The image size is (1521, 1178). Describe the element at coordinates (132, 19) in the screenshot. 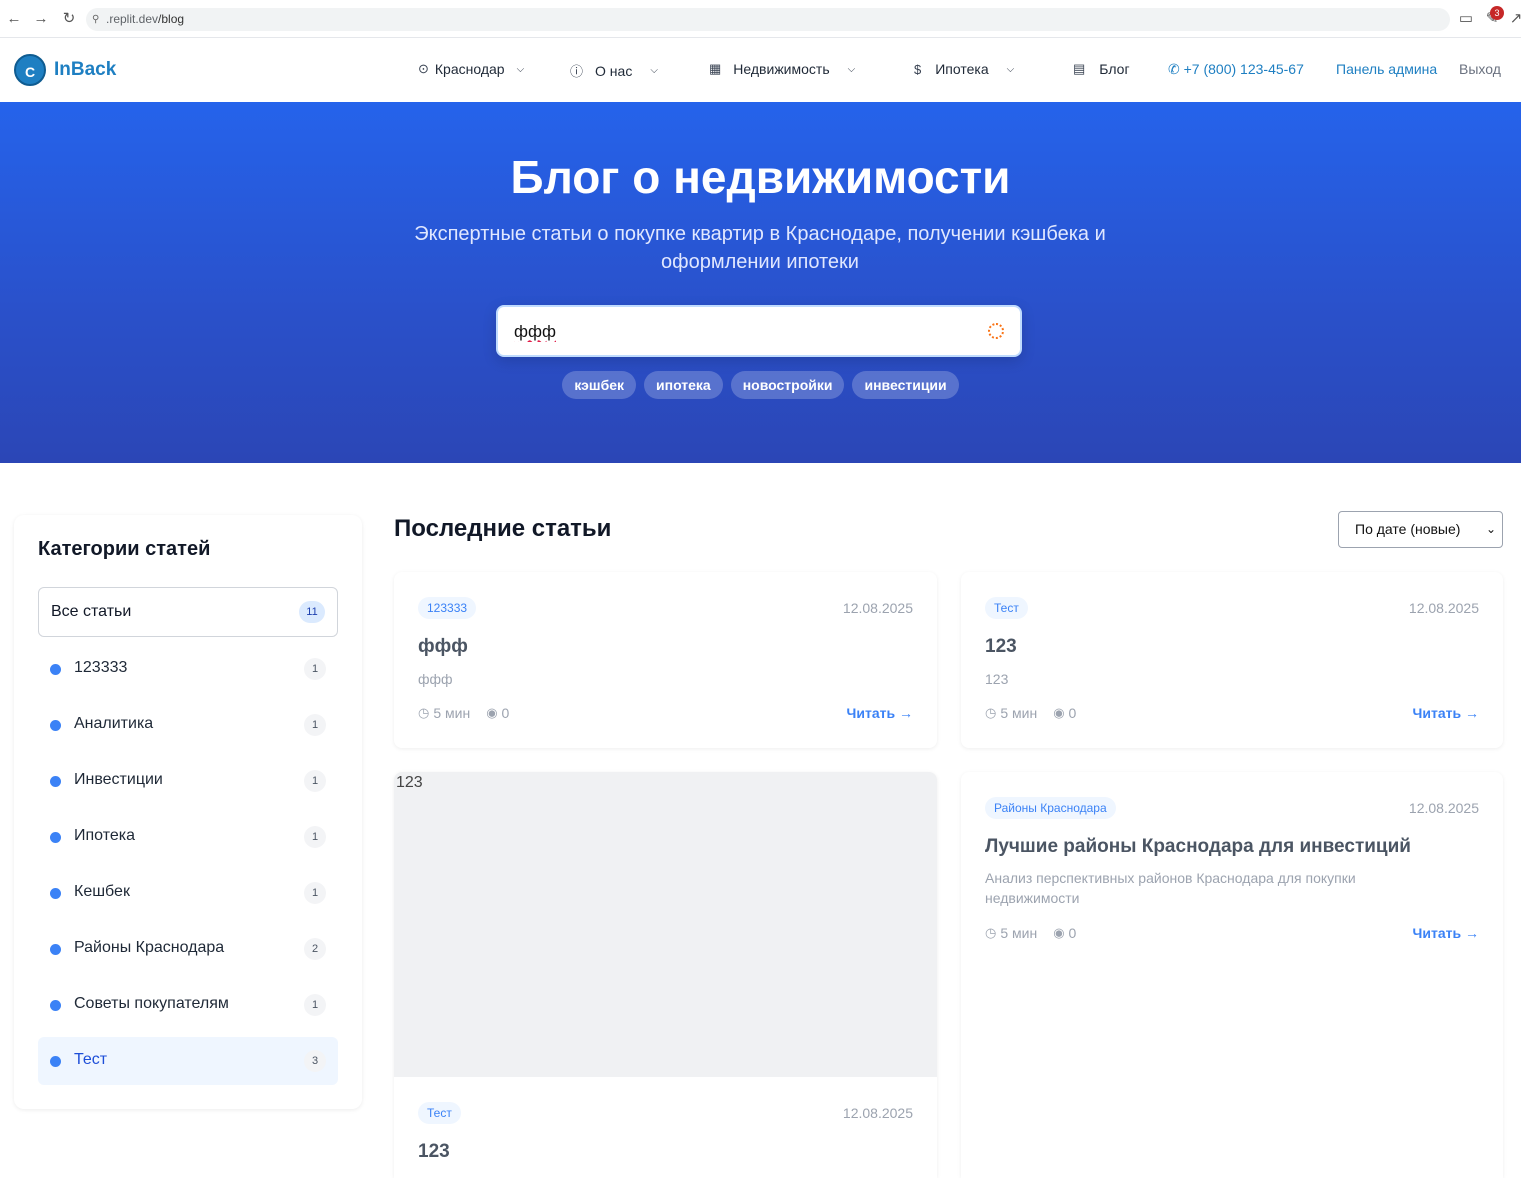

I see `url-host: .replit.dev` at that location.